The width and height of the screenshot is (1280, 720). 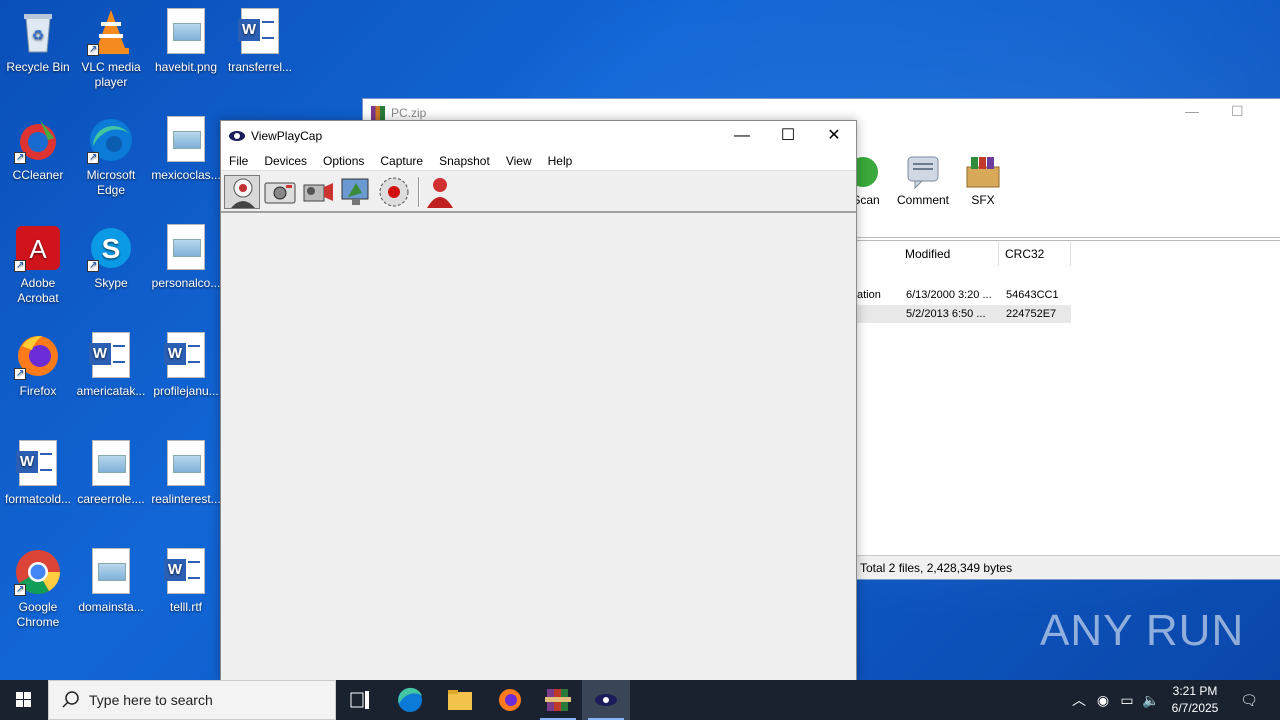 I want to click on winrar-sfx-button: SFX, so click(x=983, y=181).